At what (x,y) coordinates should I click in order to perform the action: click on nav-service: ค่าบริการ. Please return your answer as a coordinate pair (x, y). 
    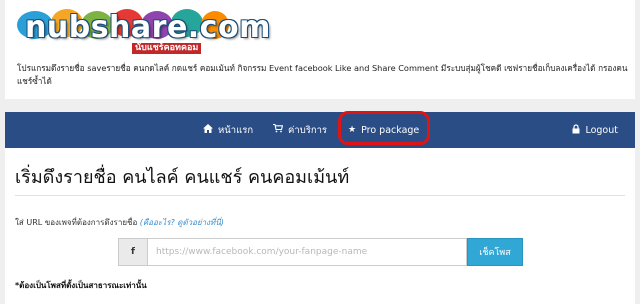
    Looking at the image, I should click on (300, 130).